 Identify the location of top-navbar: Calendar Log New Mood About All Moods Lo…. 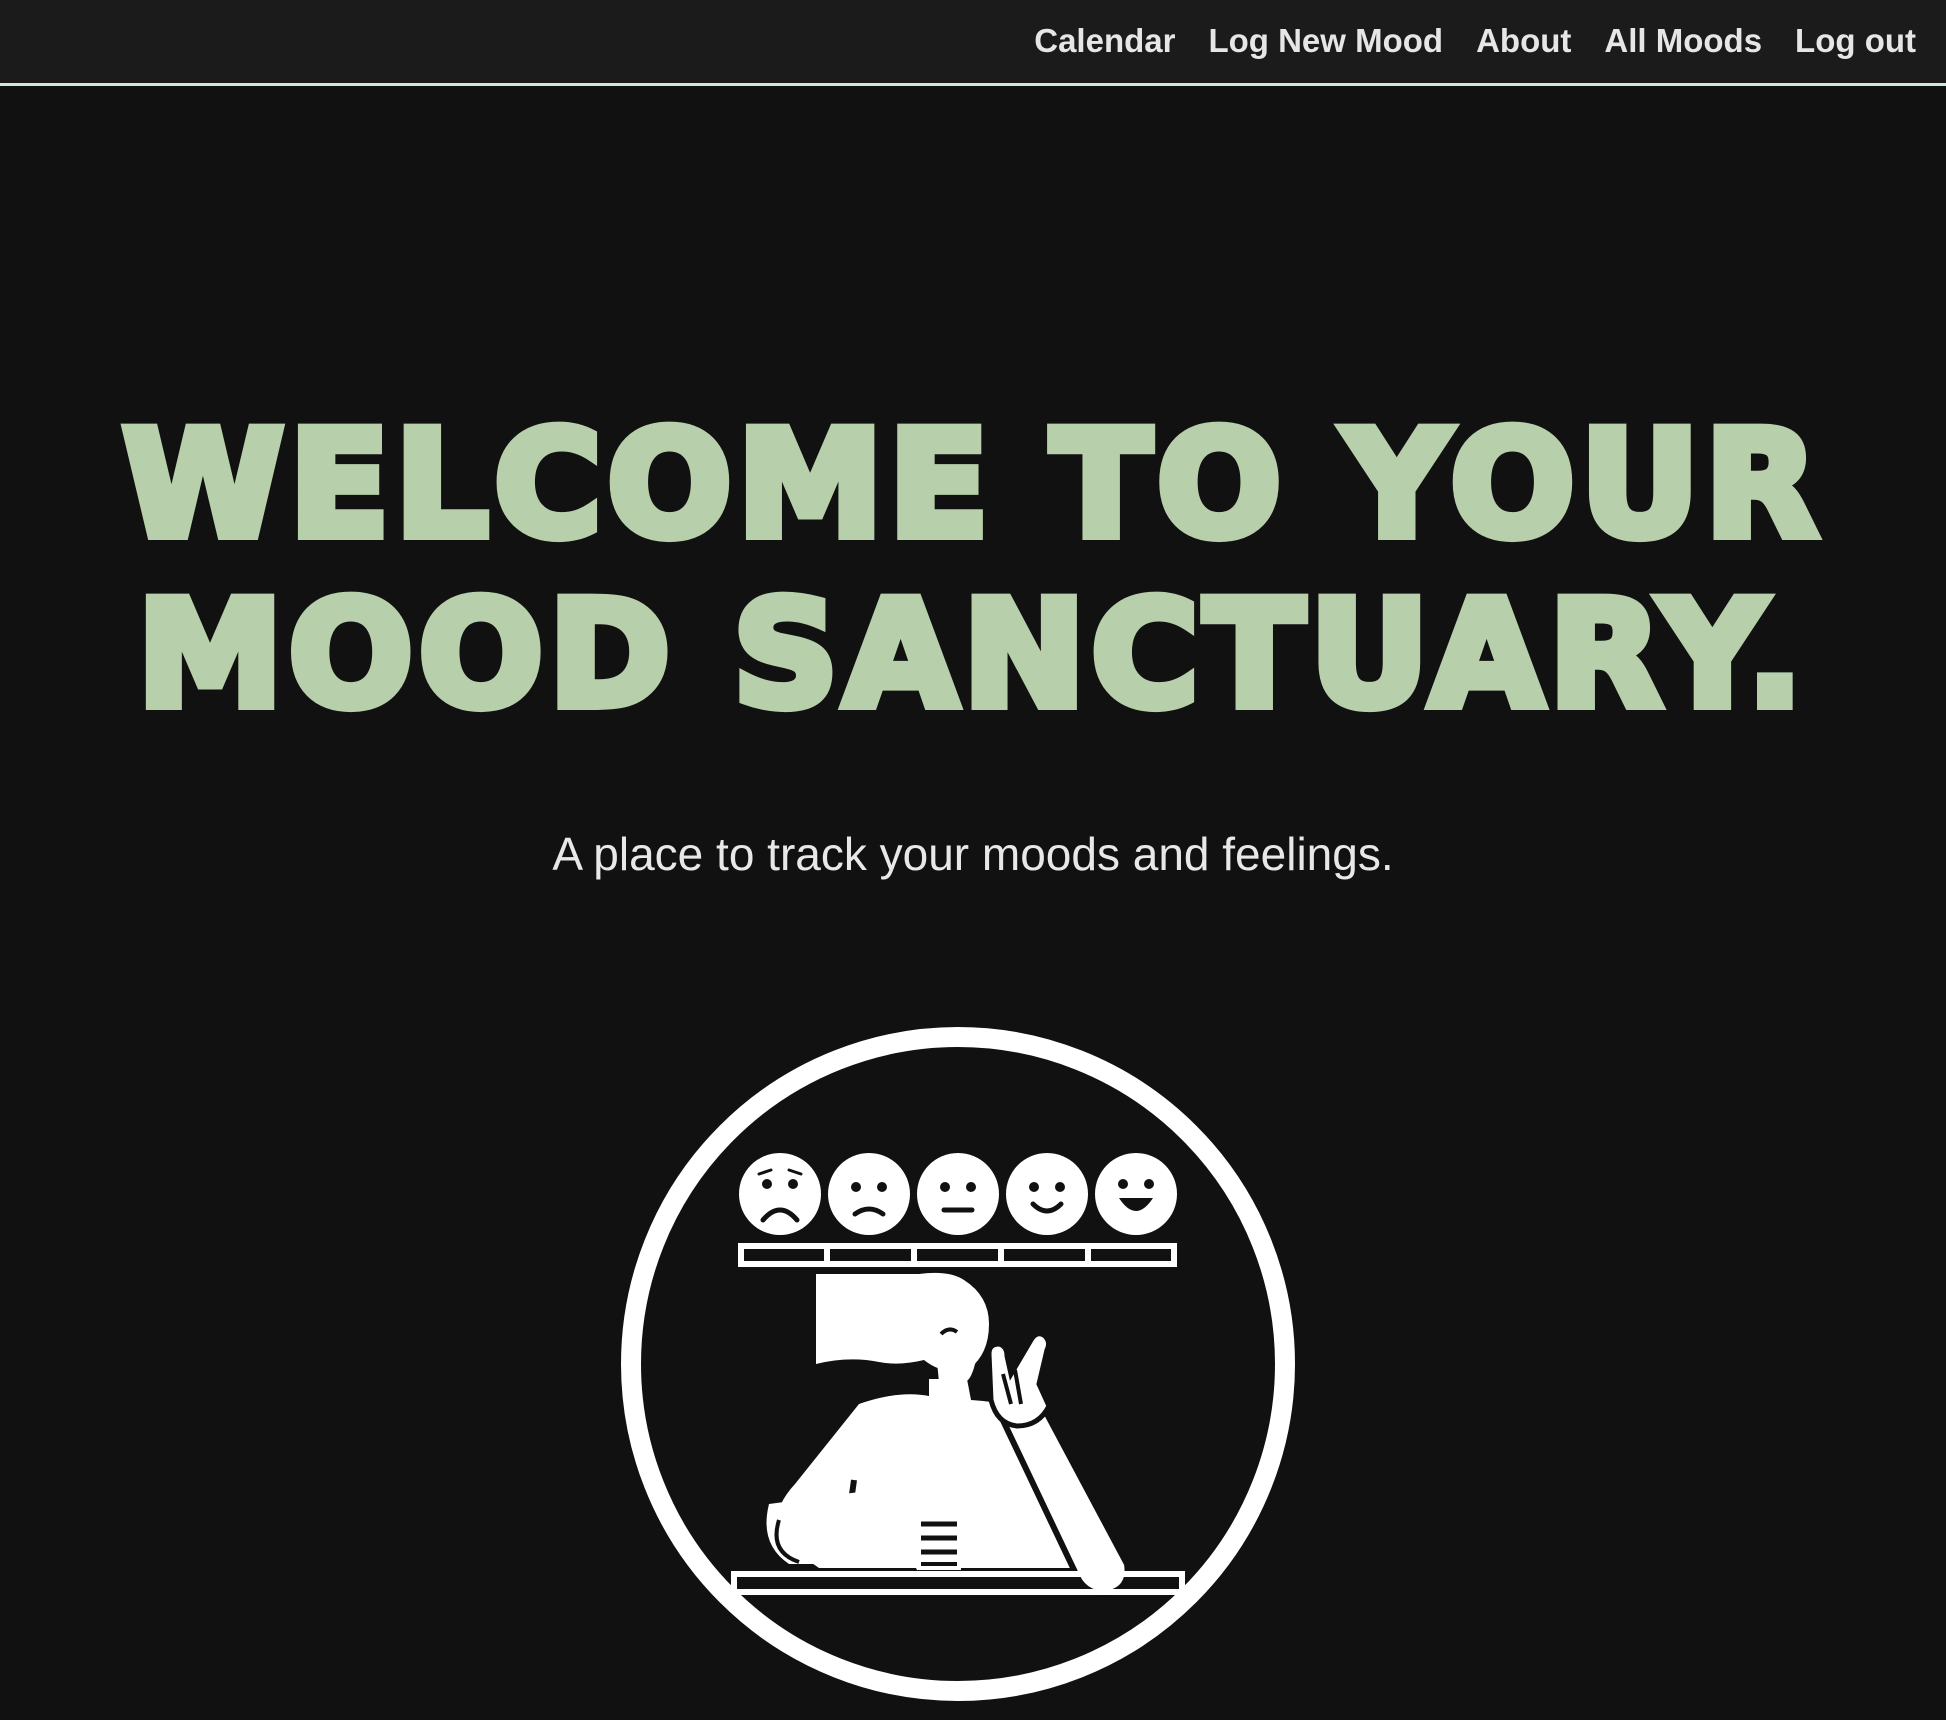
(973, 43).